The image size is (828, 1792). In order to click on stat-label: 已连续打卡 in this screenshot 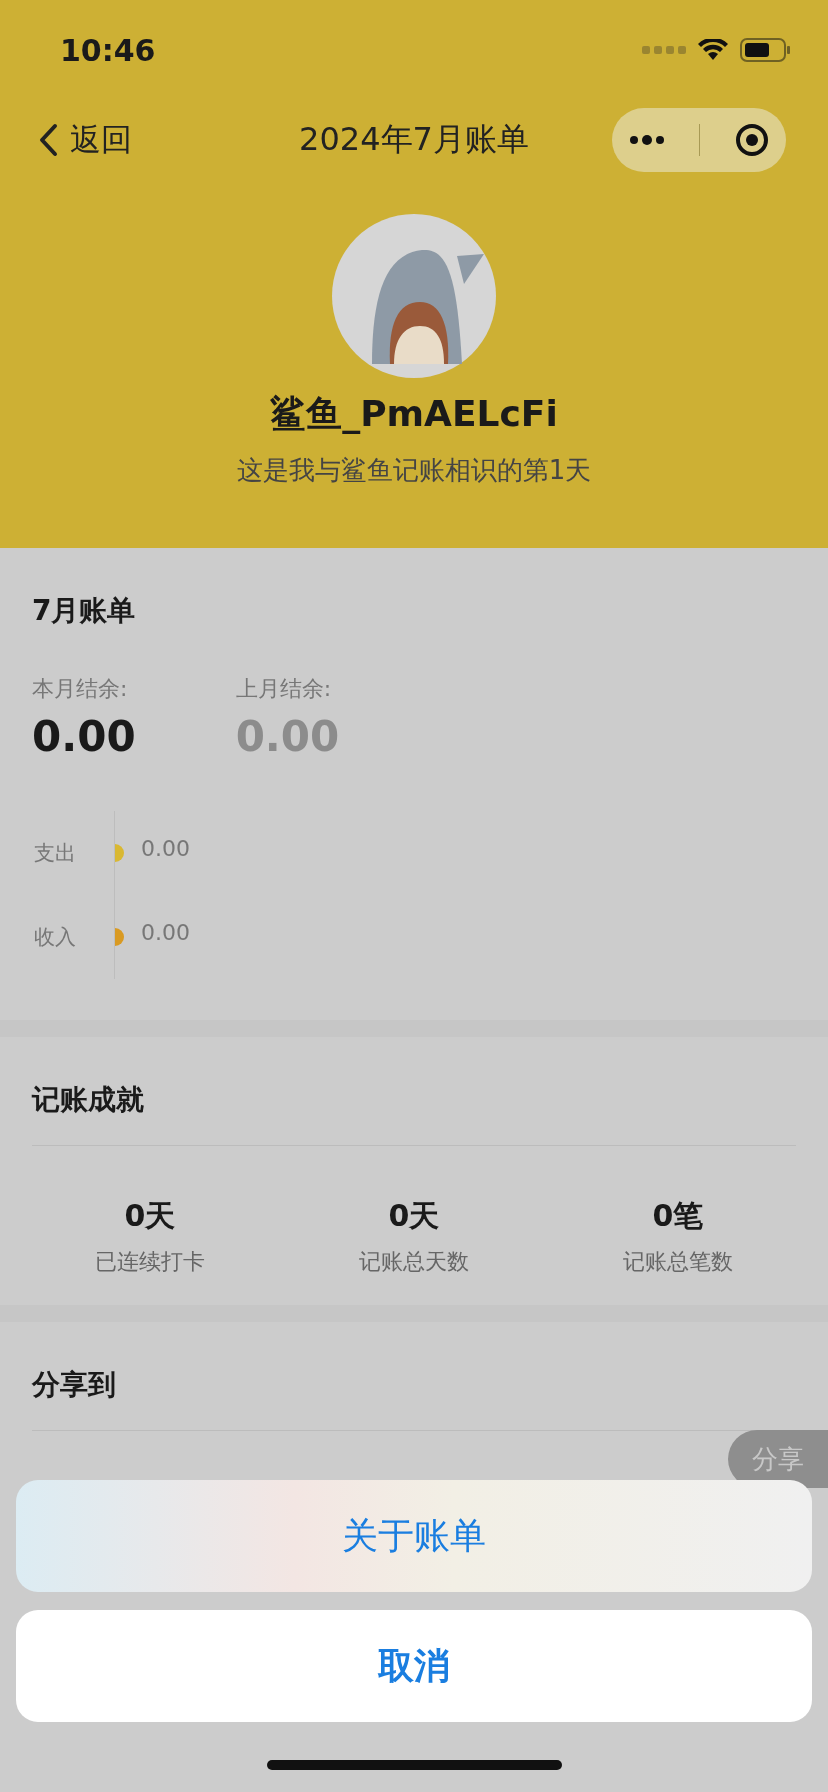, I will do `click(150, 1262)`.